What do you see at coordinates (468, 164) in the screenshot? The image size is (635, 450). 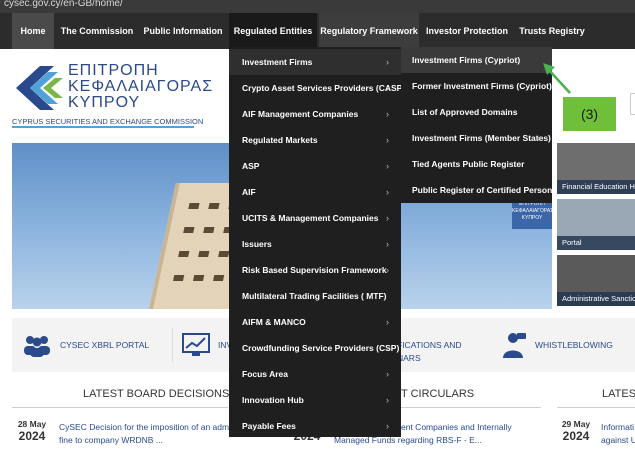 I see `menu-label: Tied Agents Public Register` at bounding box center [468, 164].